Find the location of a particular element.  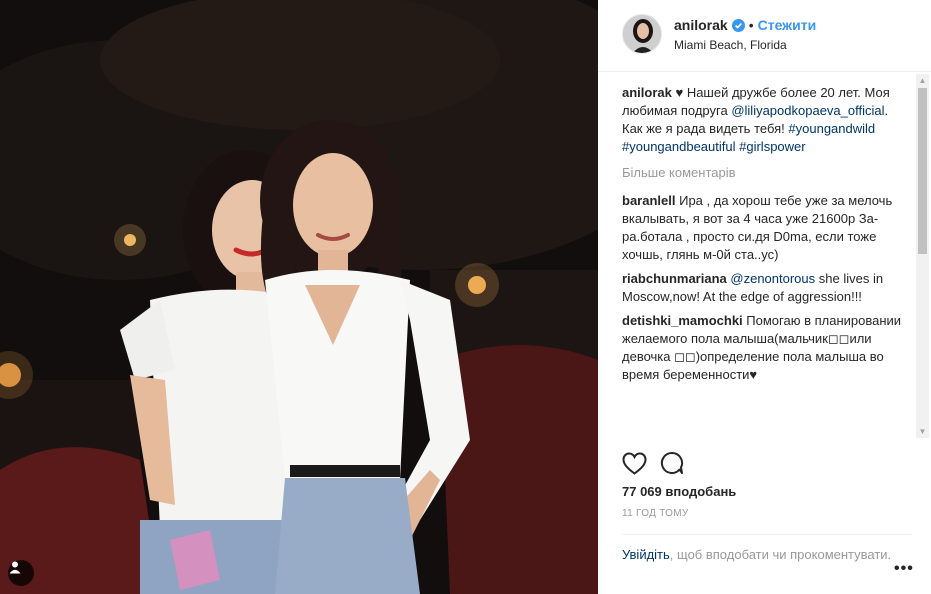

like-button is located at coordinates (637, 463).